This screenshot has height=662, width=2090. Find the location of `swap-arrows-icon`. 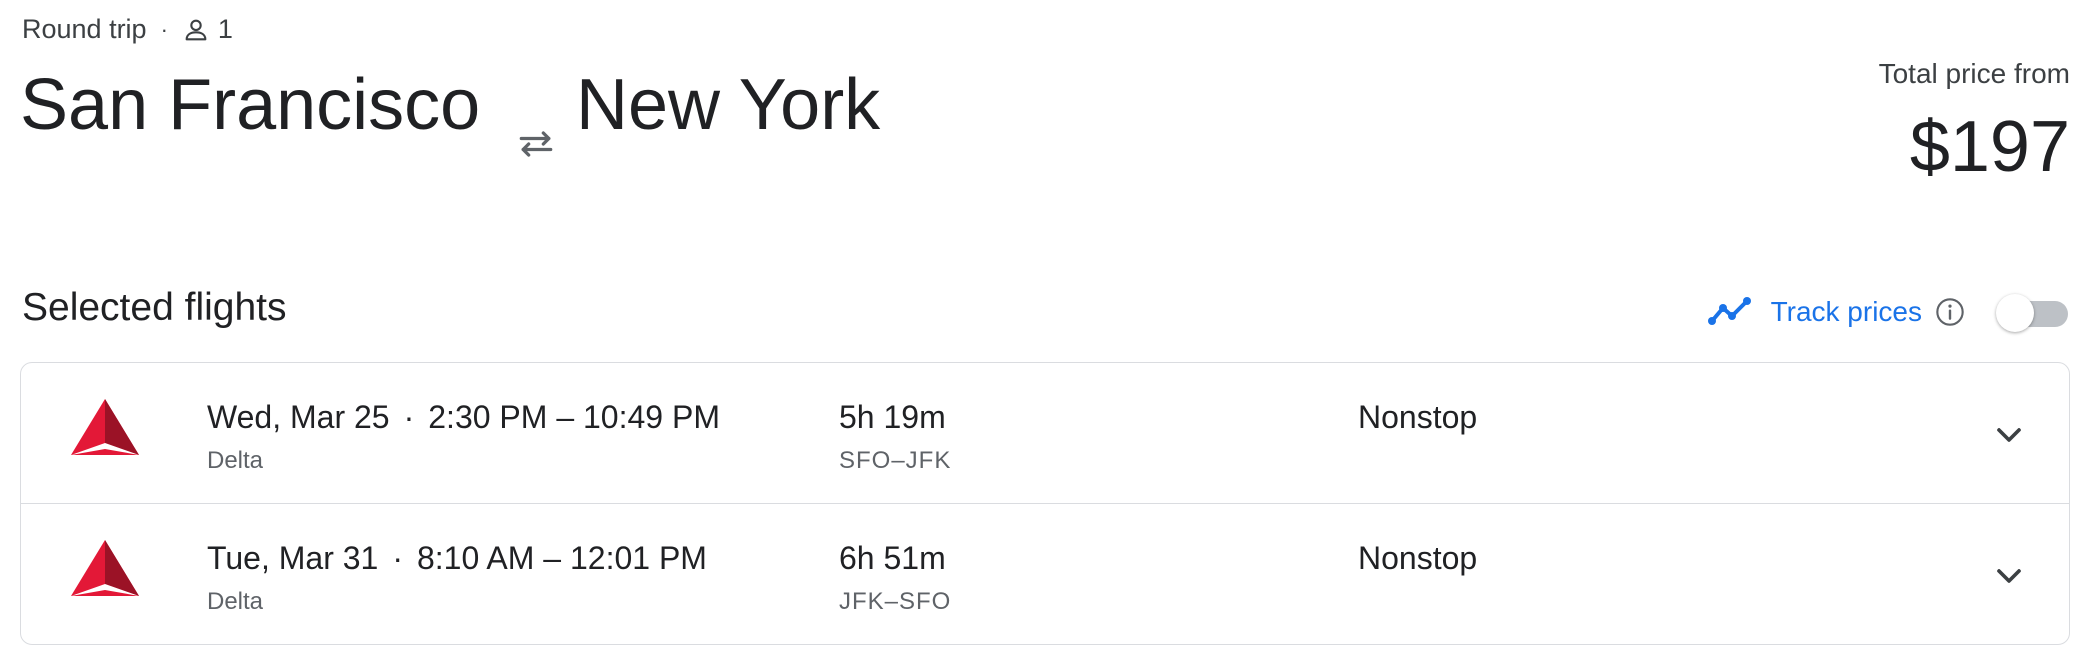

swap-arrows-icon is located at coordinates (536, 144).